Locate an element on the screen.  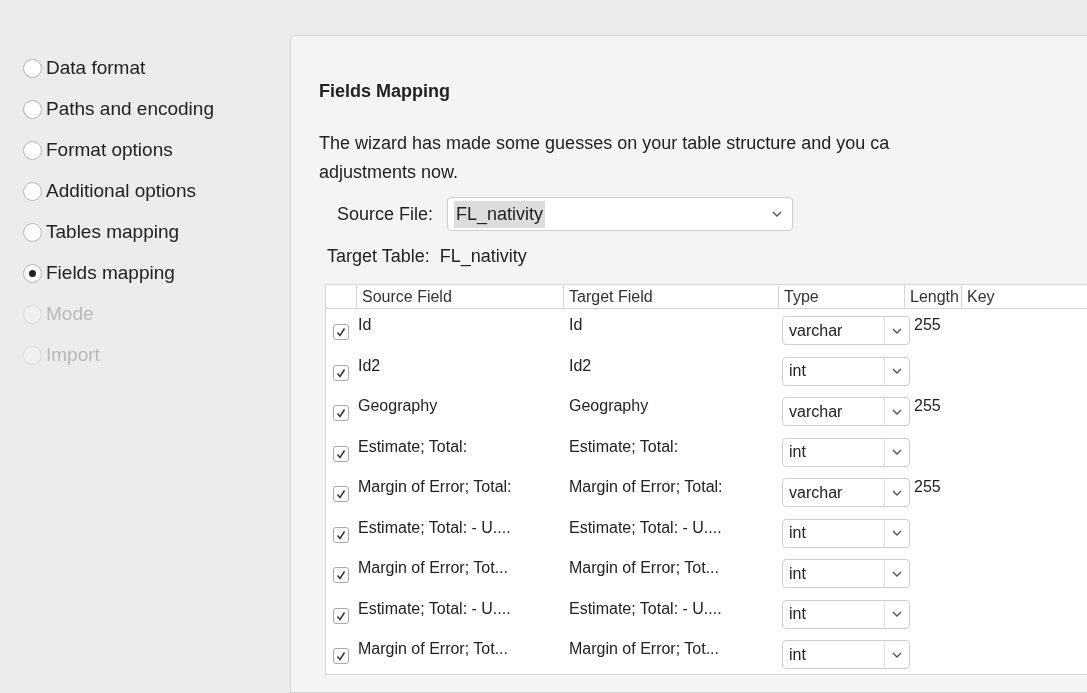
column-header: Source Field is located at coordinates (459, 296).